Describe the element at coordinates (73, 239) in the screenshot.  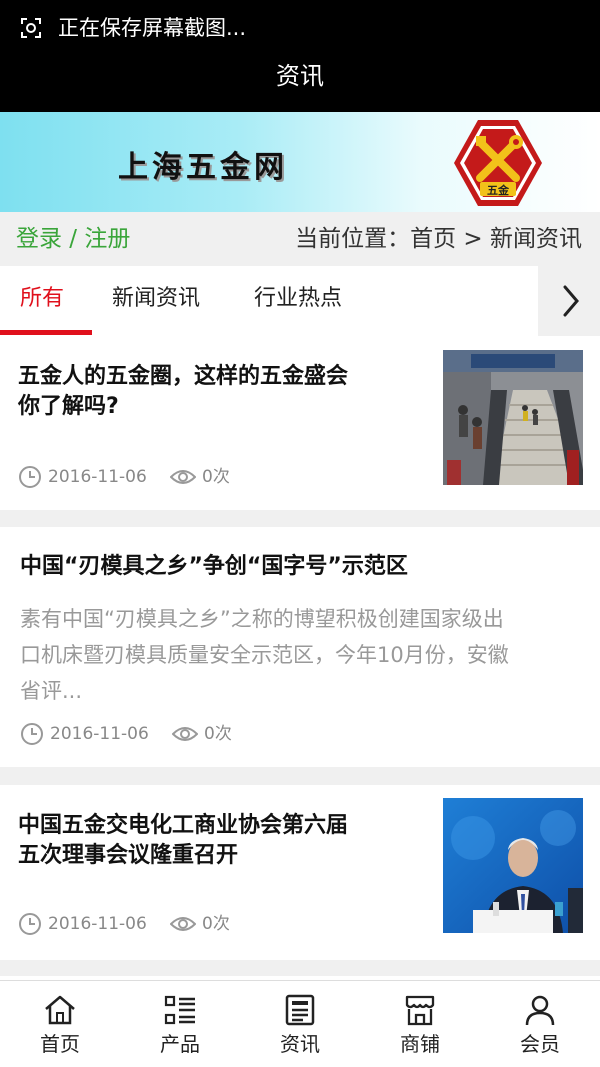
I see `login-register-link: 登录 / 注册` at that location.